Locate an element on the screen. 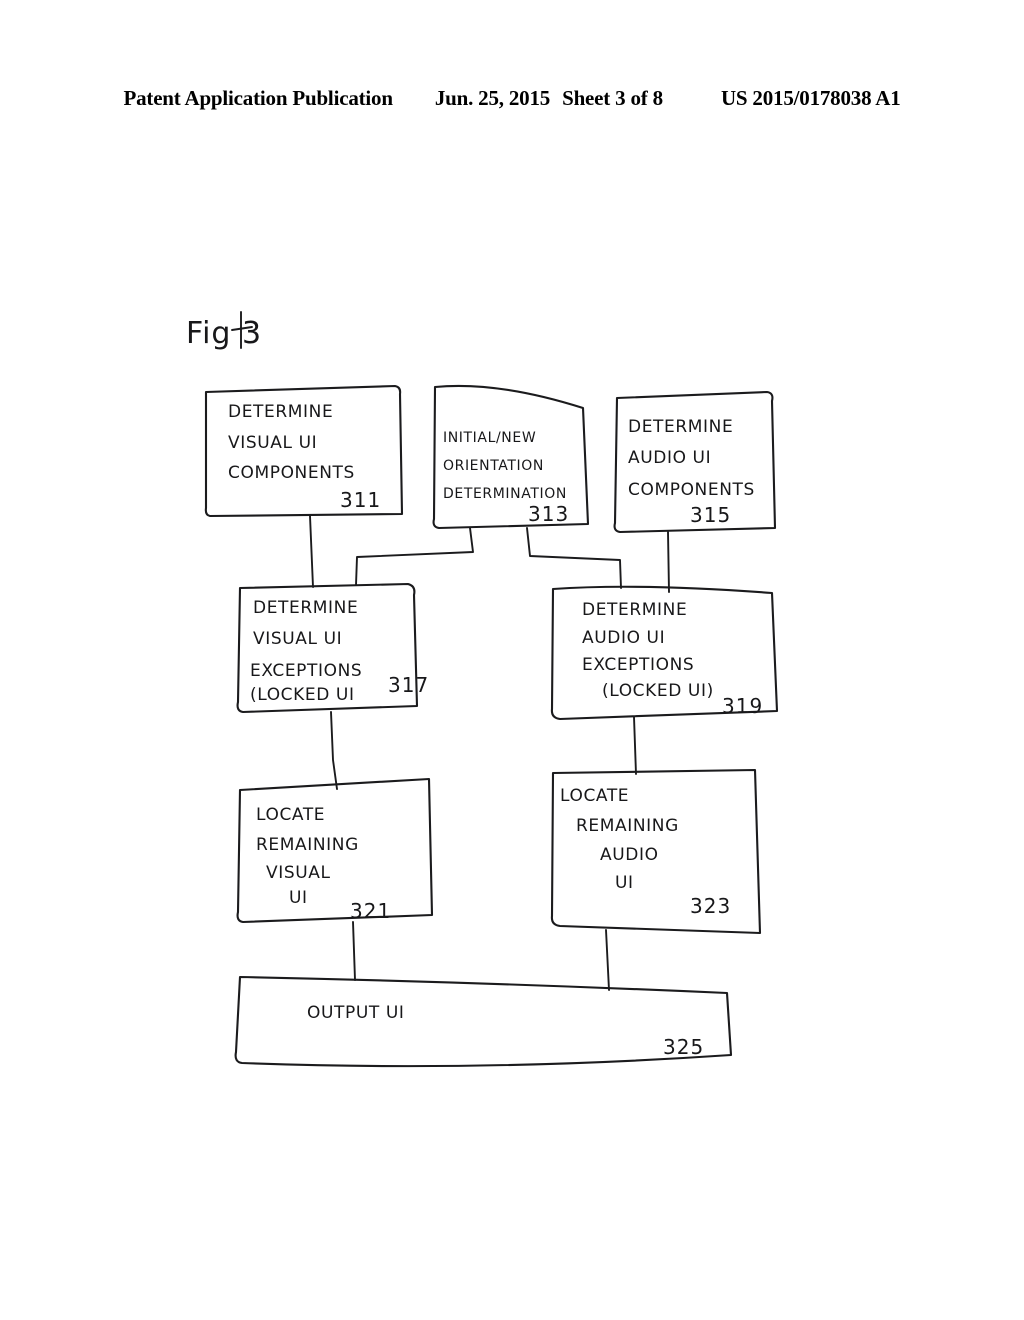  node-321-line-1: LOCATE is located at coordinates (290, 815).